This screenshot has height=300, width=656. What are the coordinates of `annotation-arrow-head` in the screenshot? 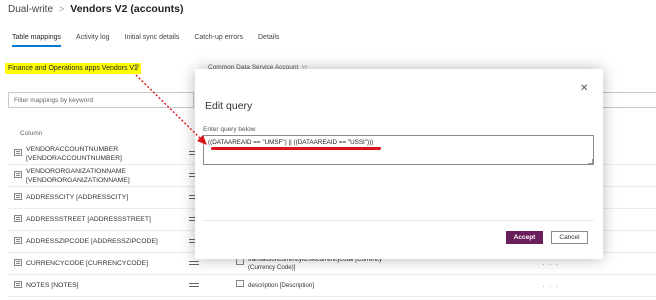 It's located at (202, 140).